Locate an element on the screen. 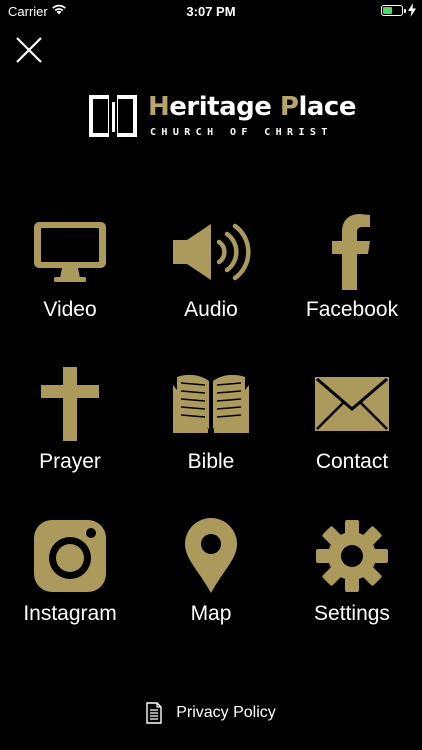 The width and height of the screenshot is (422, 750). facebook-button: Facebook is located at coordinates (352, 272).